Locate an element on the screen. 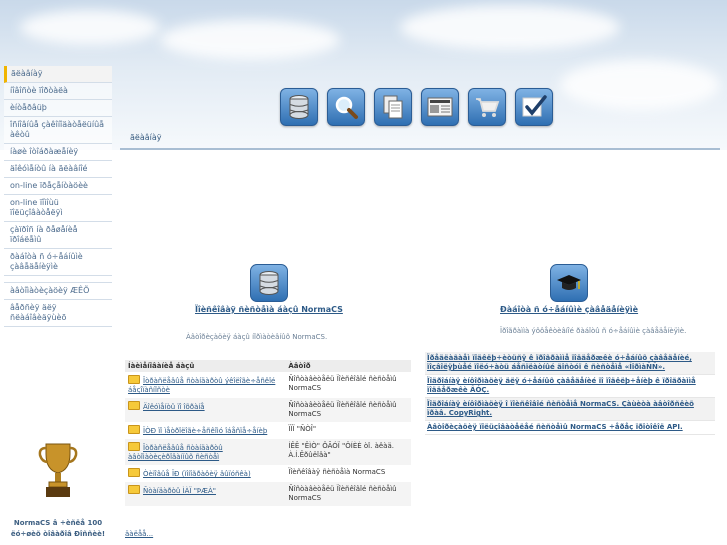 The height and width of the screenshot is (545, 727). checkmark-icon is located at coordinates (534, 107).